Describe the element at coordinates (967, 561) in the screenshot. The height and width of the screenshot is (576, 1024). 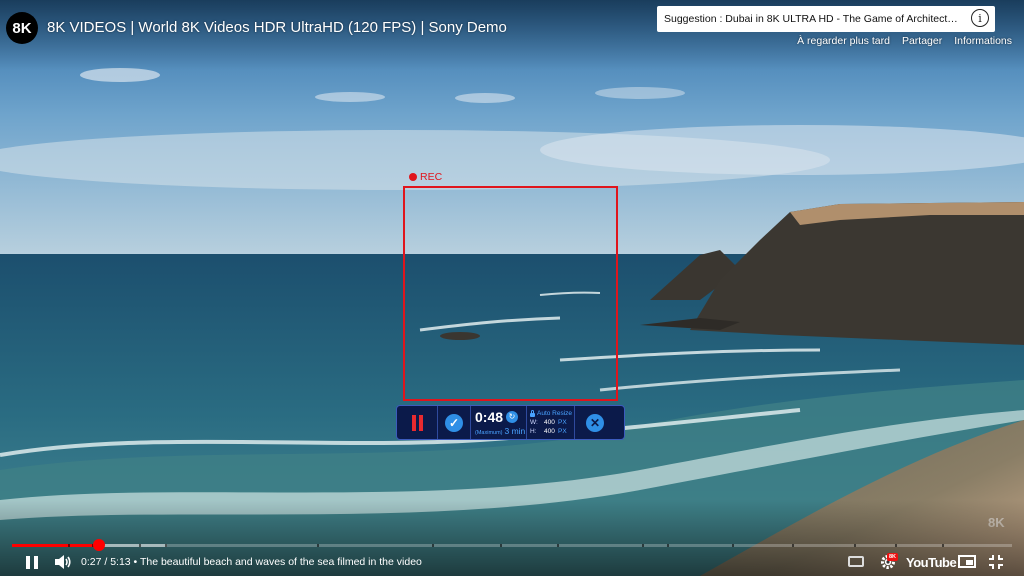
I see `miniplayer-icon` at that location.